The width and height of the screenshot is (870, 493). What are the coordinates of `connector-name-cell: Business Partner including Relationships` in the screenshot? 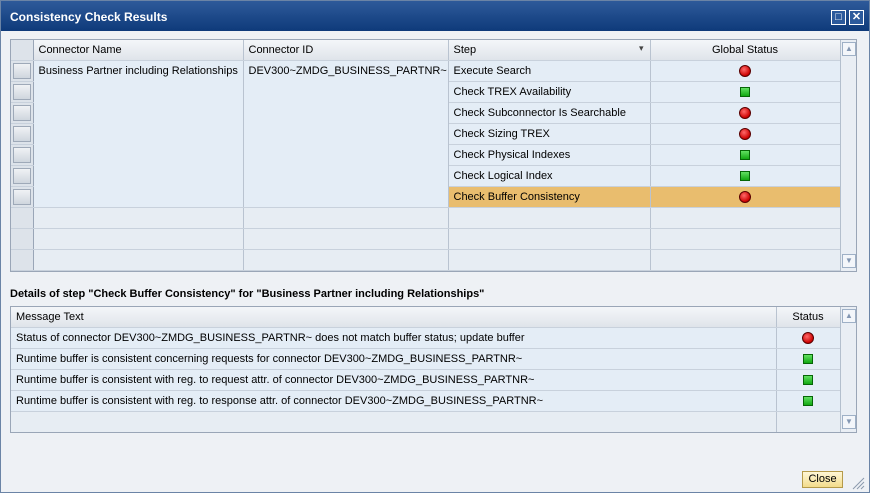 It's located at (138, 134).